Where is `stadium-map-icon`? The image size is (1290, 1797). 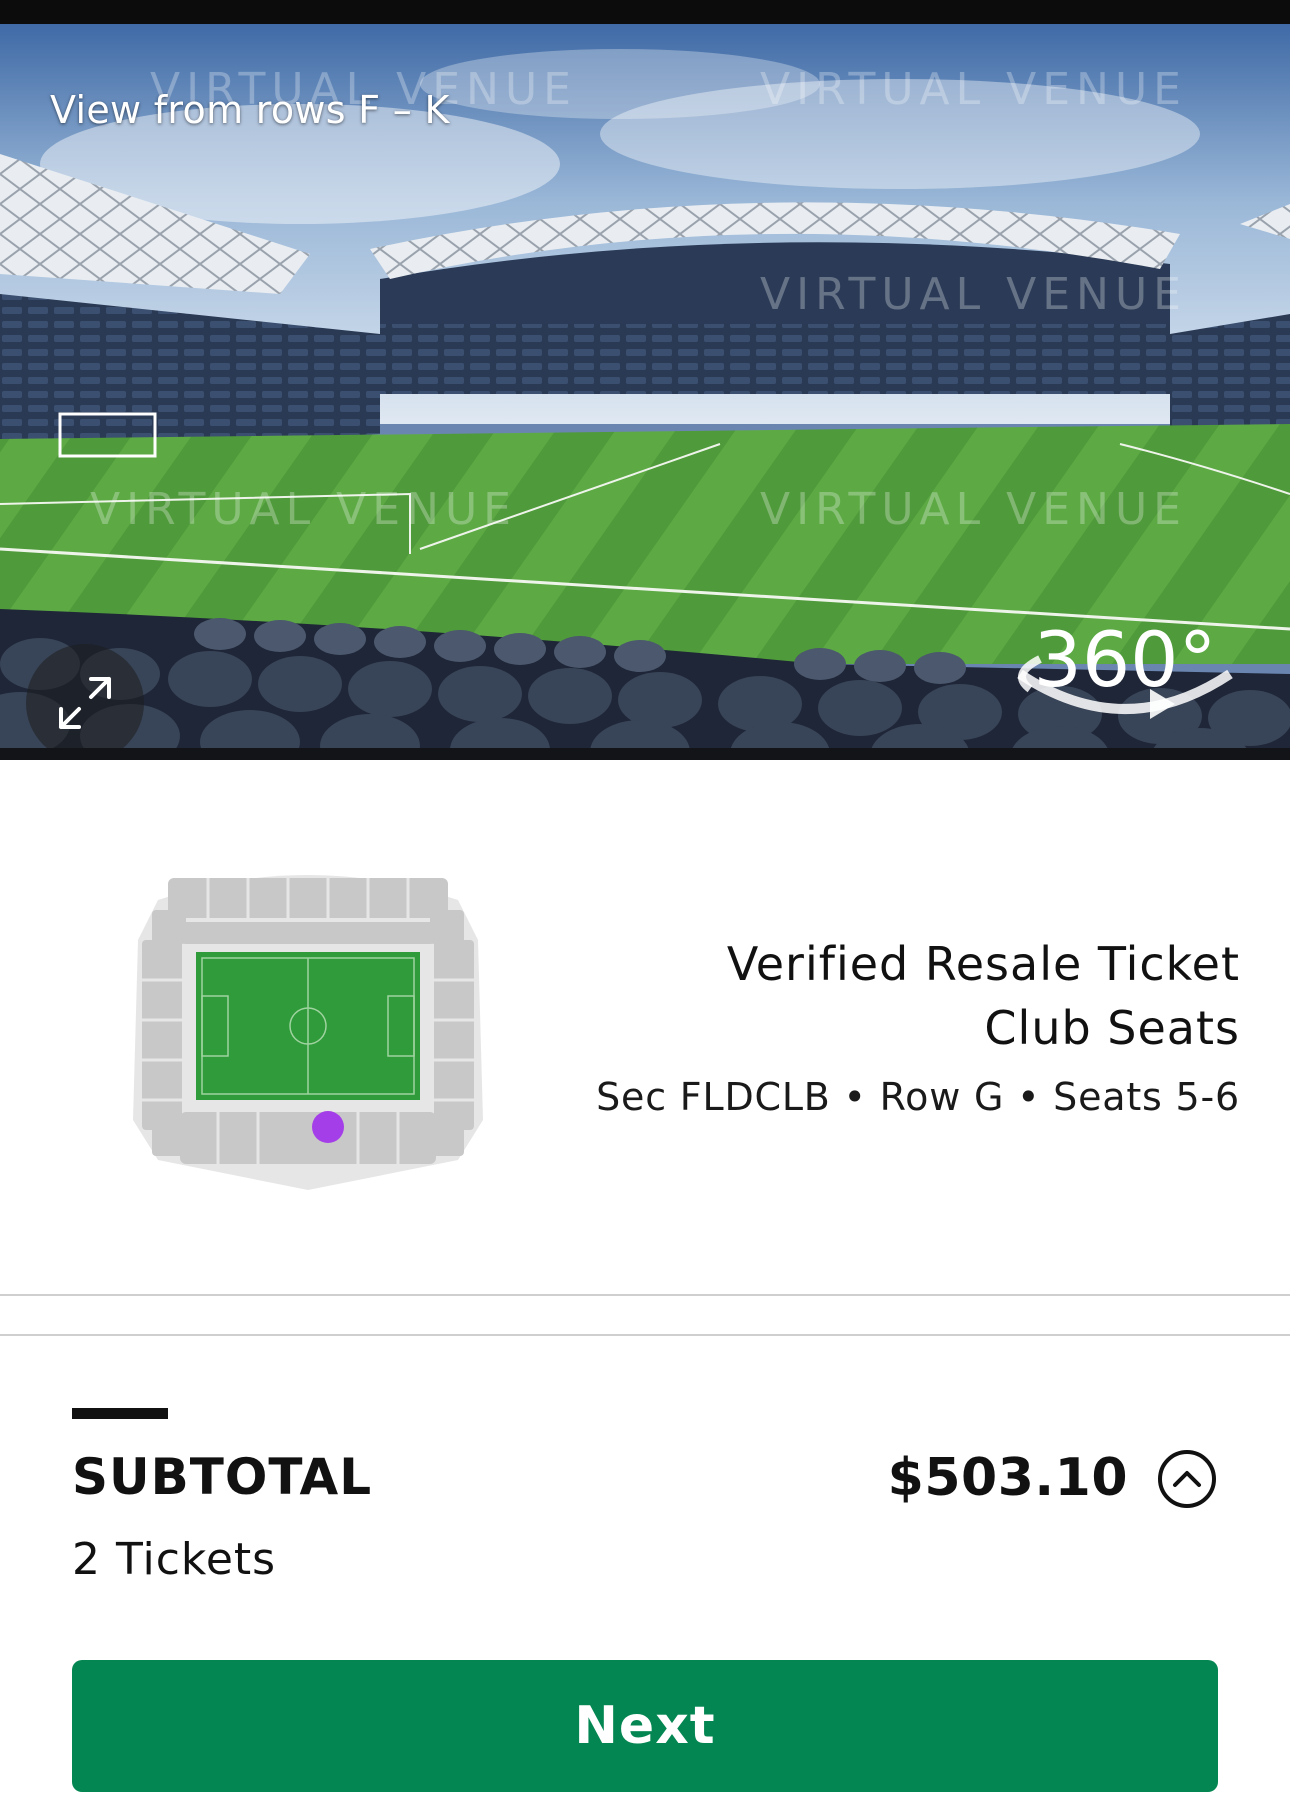
stadium-map-icon is located at coordinates (308, 1032).